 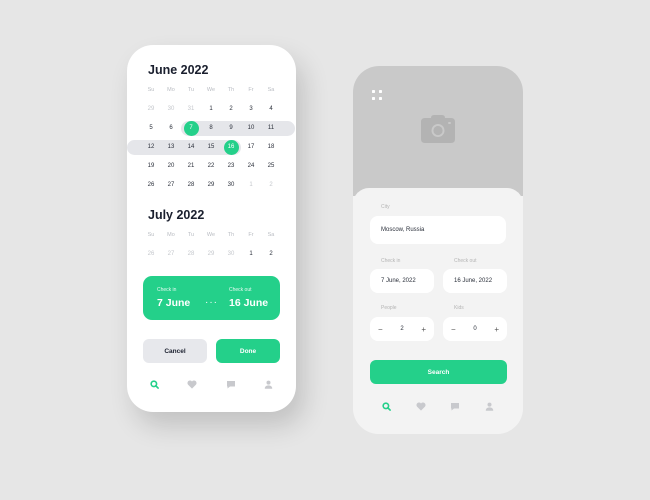 I want to click on calendar-day: 23, so click(x=231, y=166).